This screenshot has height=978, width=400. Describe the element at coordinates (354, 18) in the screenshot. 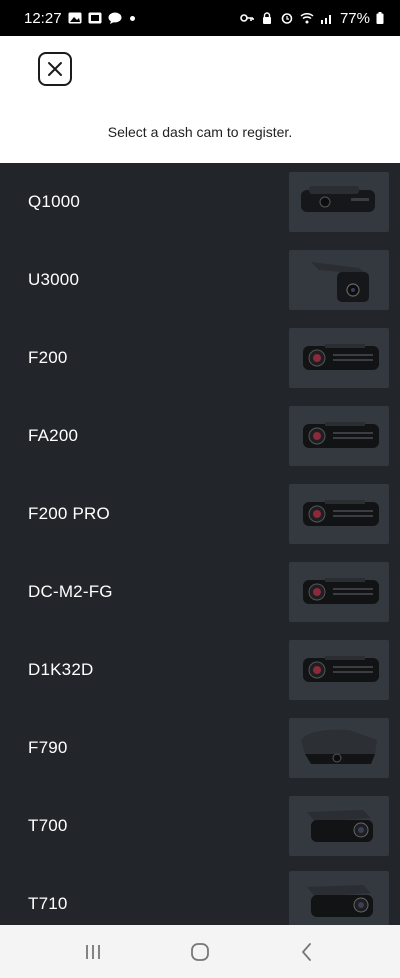

I see `battery-percent: 77%` at that location.